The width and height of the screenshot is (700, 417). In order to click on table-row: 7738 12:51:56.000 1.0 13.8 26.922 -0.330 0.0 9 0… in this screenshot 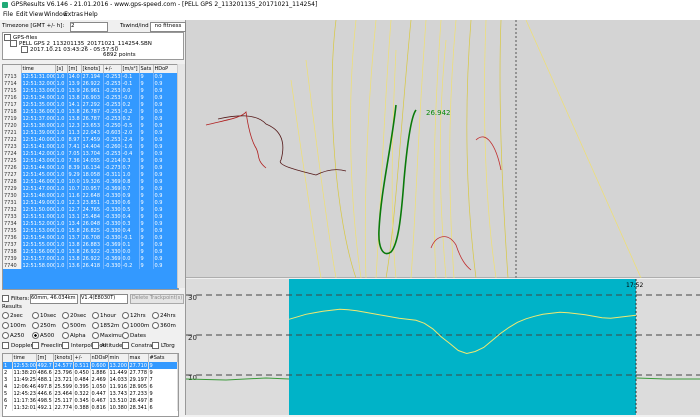, I will do `click(90, 251)`.